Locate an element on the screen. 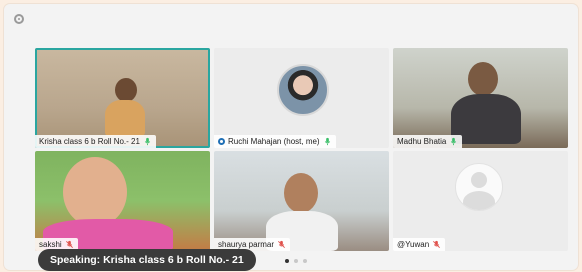 The height and width of the screenshot is (272, 582). participant-tile-madhu: Madhu Bhatia is located at coordinates (480, 98).